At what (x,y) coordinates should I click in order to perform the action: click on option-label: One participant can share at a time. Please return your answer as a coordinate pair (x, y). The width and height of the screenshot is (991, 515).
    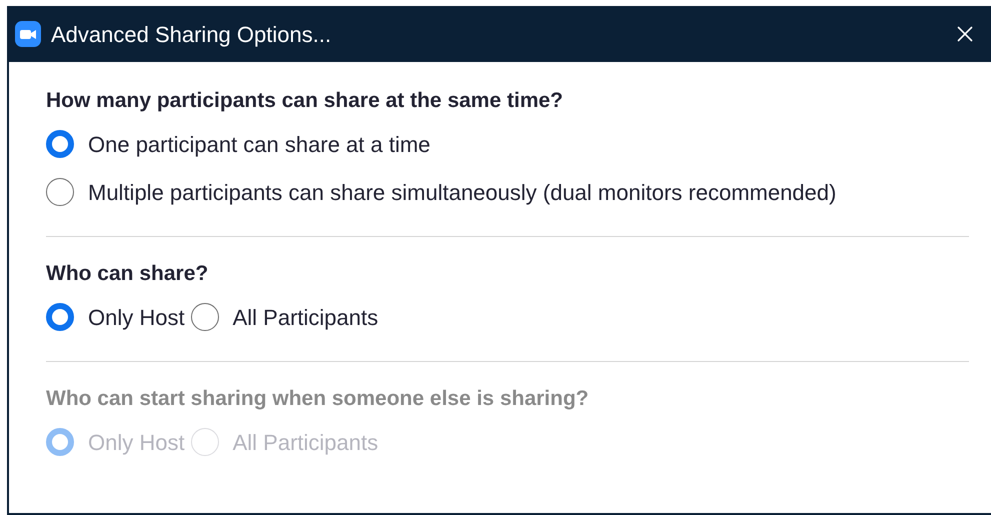
    Looking at the image, I should click on (259, 144).